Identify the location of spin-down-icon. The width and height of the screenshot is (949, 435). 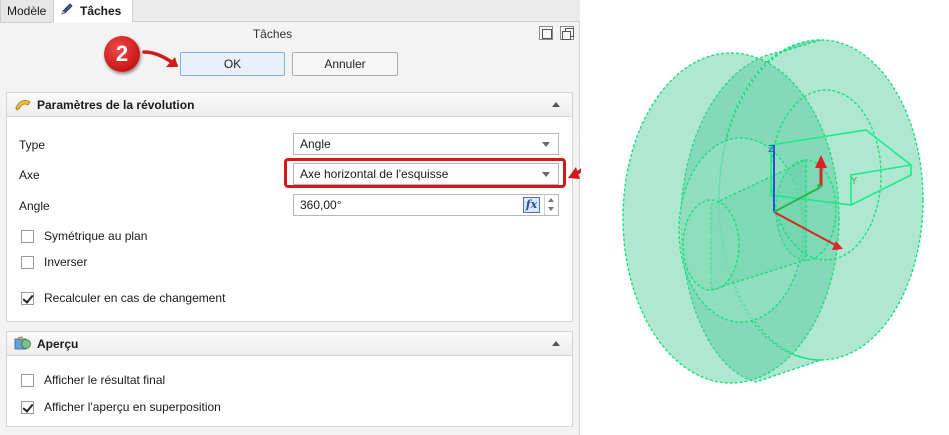
(551, 209).